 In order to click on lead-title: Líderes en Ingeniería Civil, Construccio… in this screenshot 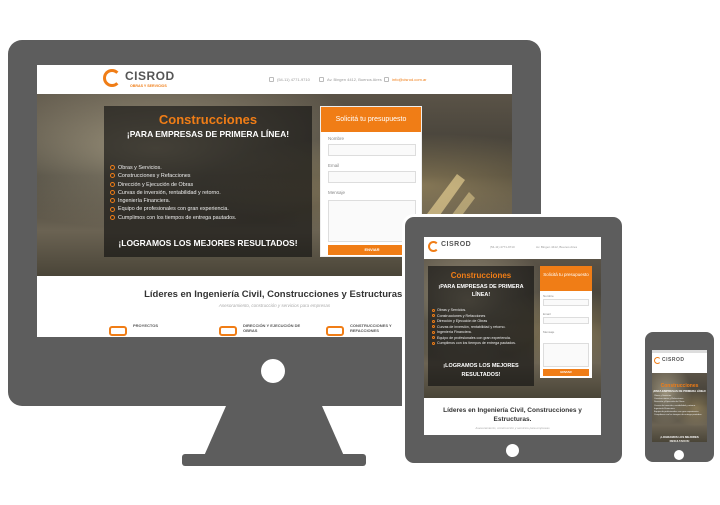, I will do `click(512, 415)`.